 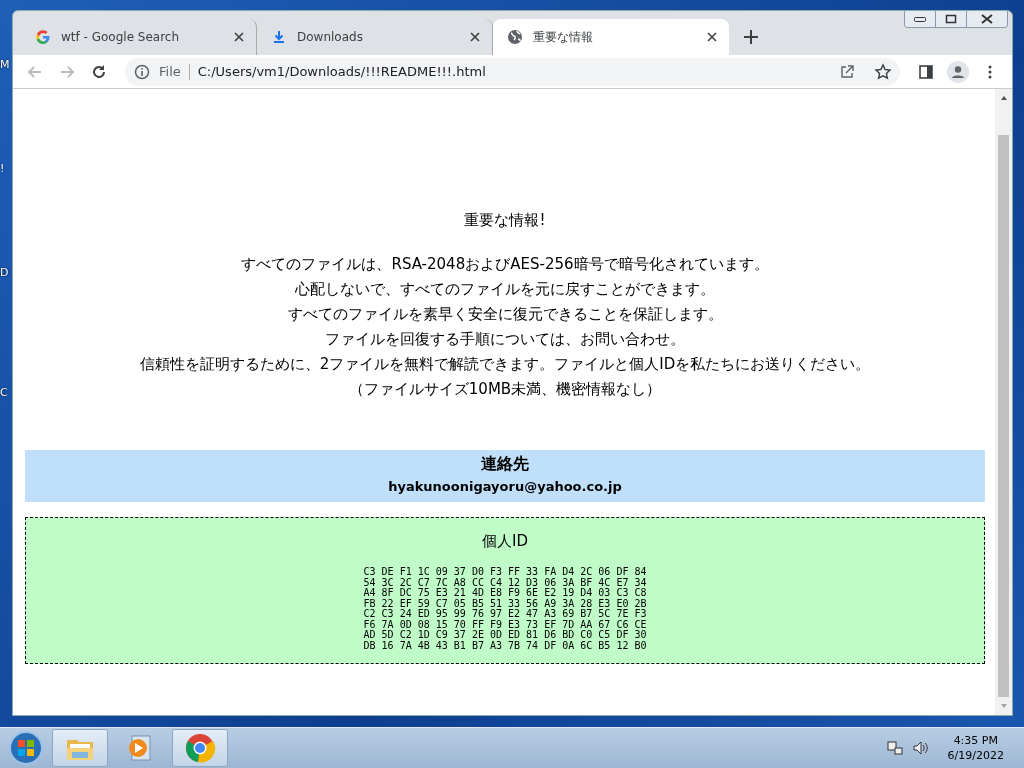 I want to click on clock-date: 6/19/2022, so click(x=975, y=755).